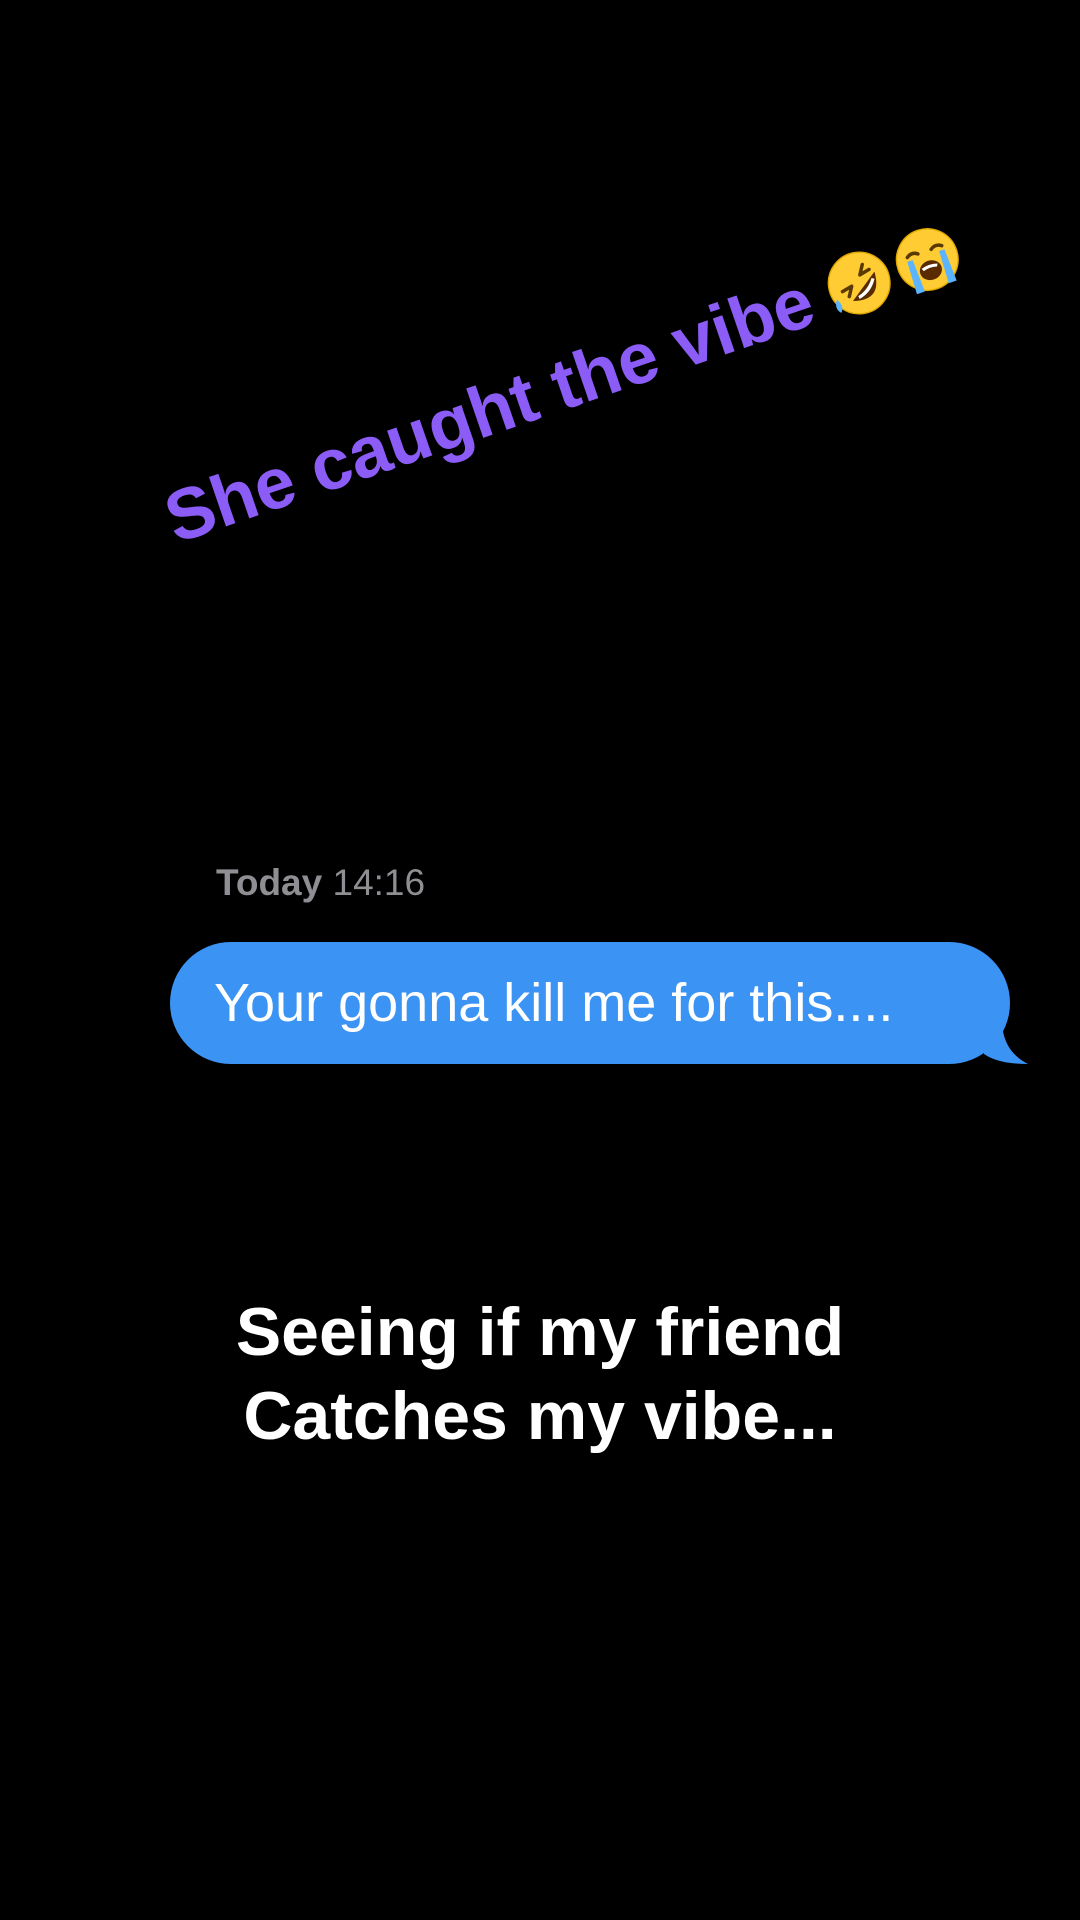  I want to click on overlay-caption-text: She caught the vibe, so click(489, 410).